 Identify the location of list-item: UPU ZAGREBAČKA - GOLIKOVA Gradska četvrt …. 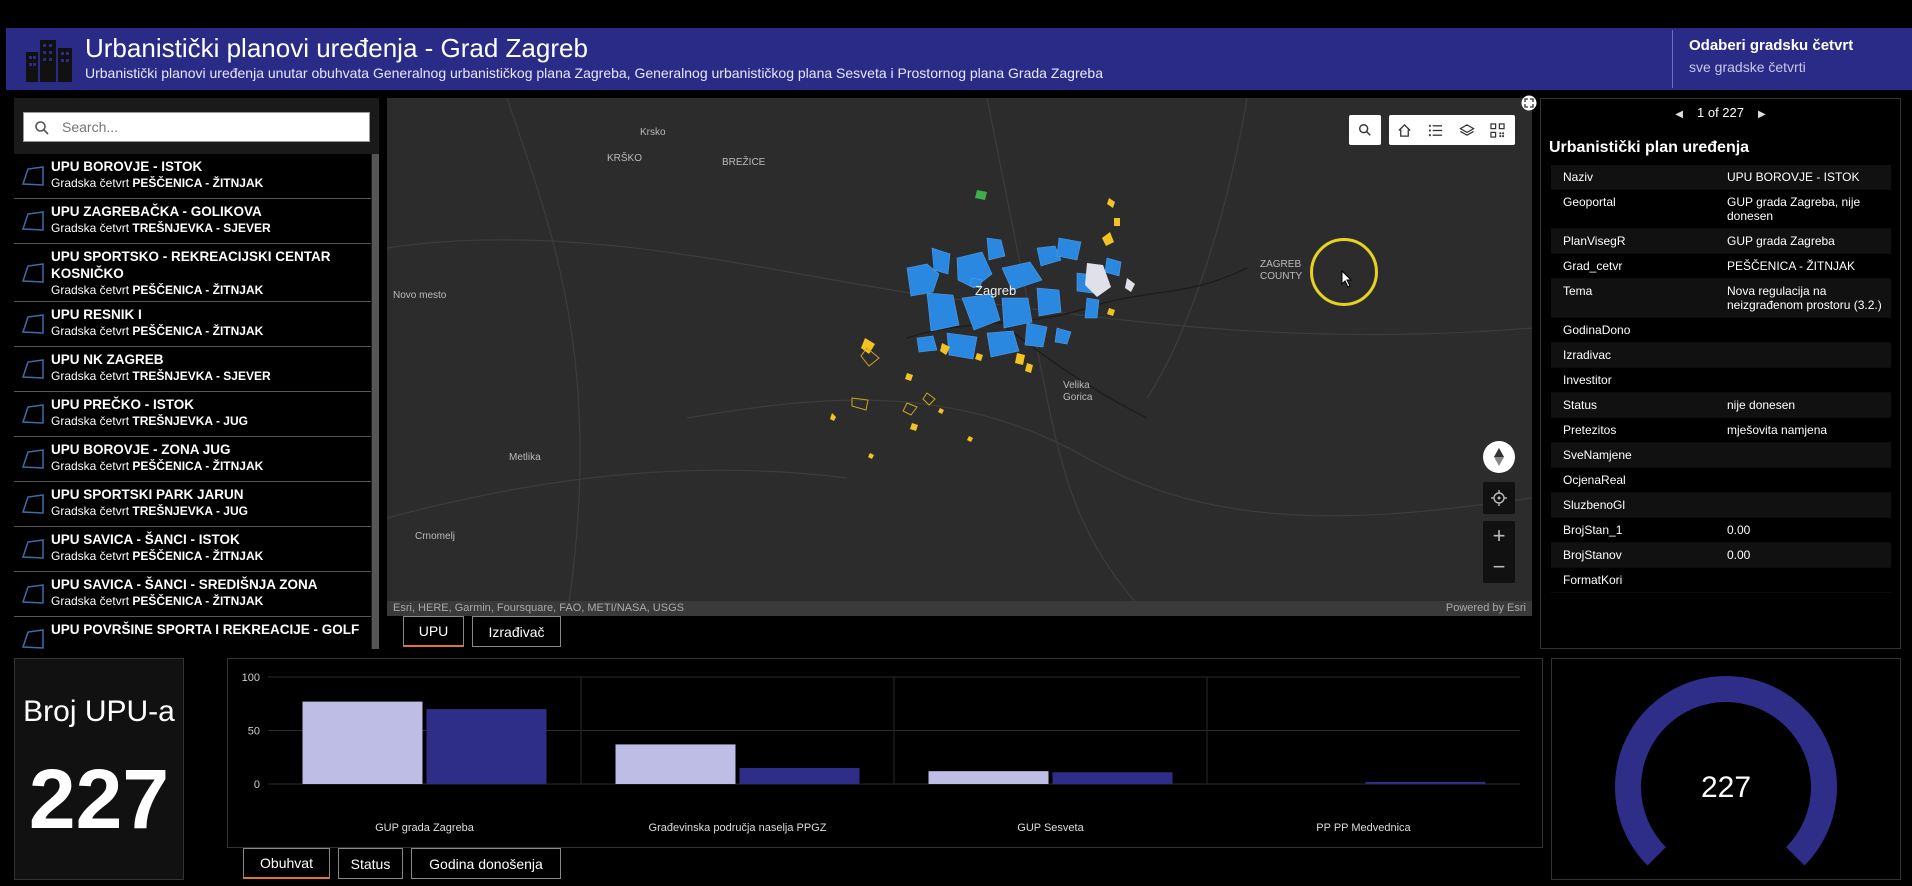
(192, 221).